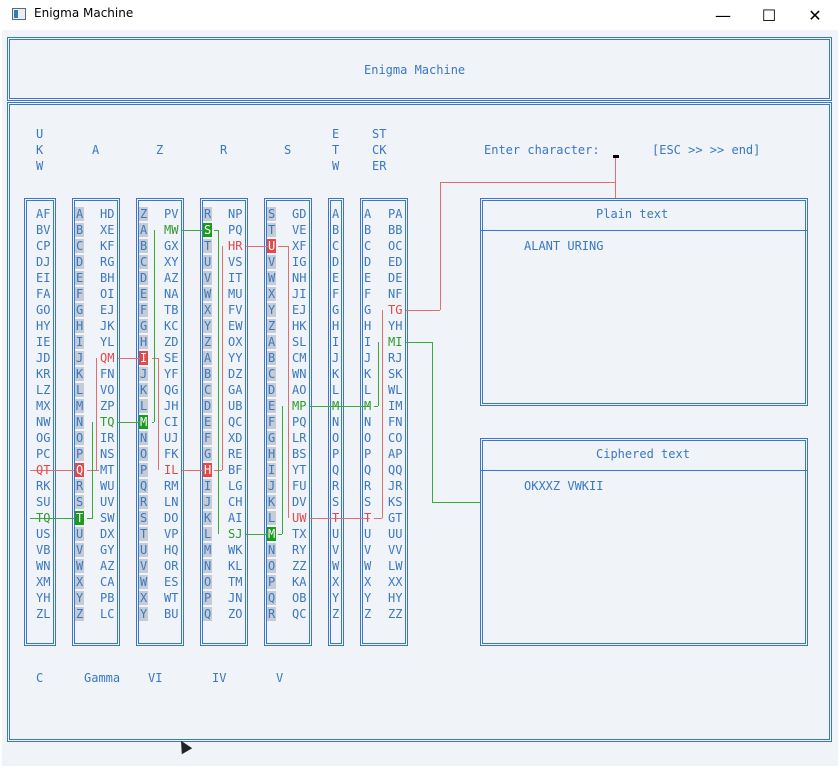  What do you see at coordinates (193, 230) in the screenshot?
I see `wire-vi-iv-return` at bounding box center [193, 230].